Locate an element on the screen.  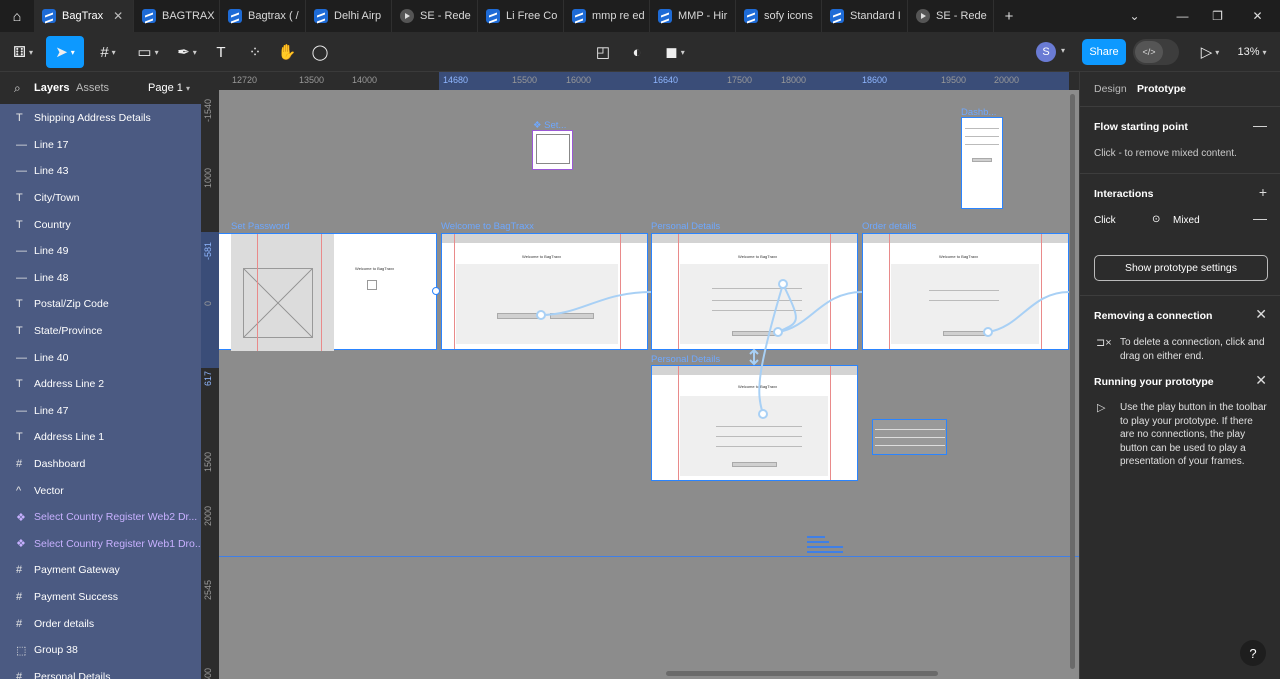
vertical-scrollbar is located at coordinates (1072, 381).